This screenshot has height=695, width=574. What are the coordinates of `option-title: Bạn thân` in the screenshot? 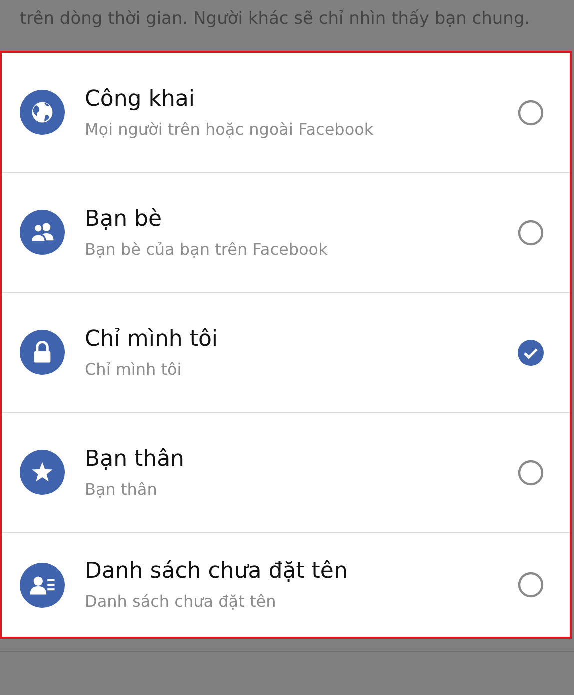 It's located at (135, 459).